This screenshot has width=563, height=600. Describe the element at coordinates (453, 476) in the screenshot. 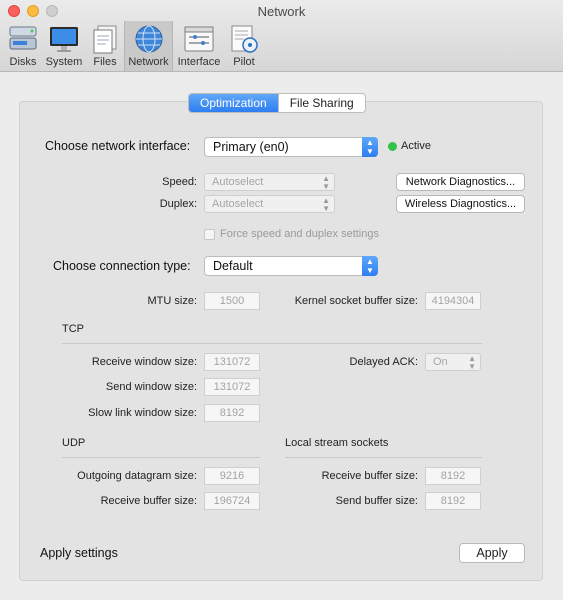

I see `local-receive-buffer-field: 8192` at that location.